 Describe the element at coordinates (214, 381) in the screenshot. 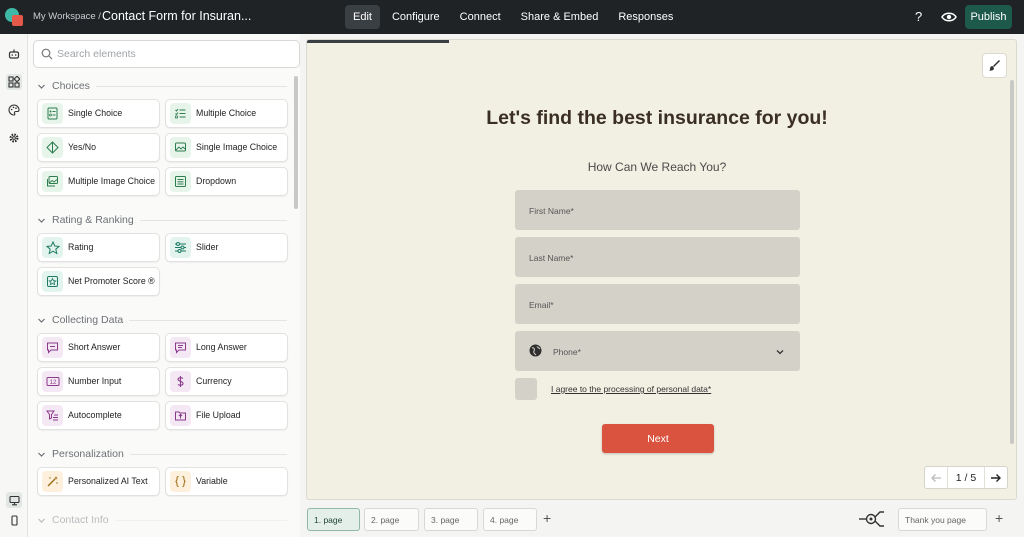

I see `element-label: Currency` at that location.